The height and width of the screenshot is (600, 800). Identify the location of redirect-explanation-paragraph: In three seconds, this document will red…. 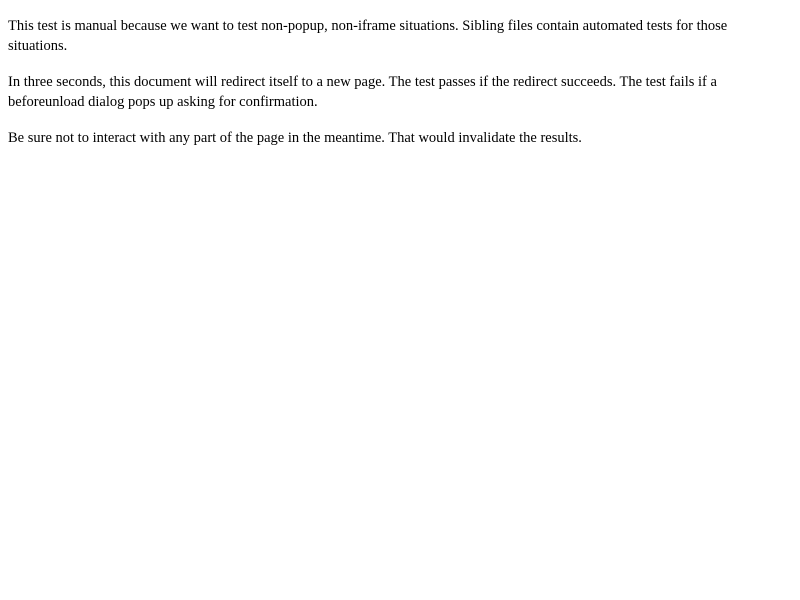
(362, 92).